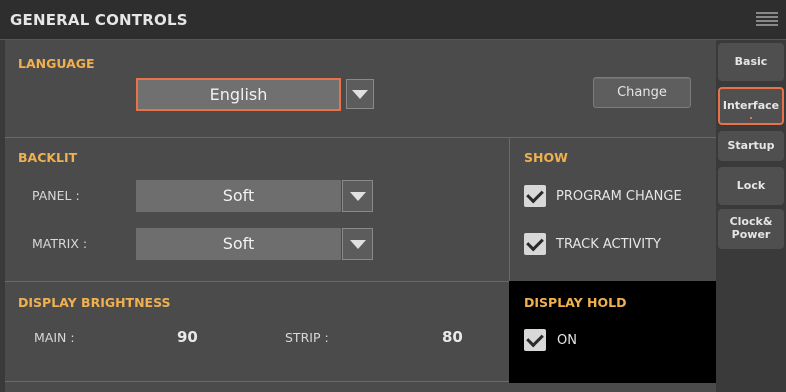 This screenshot has width=786, height=392. What do you see at coordinates (751, 106) in the screenshot?
I see `tab-interface: Interface` at bounding box center [751, 106].